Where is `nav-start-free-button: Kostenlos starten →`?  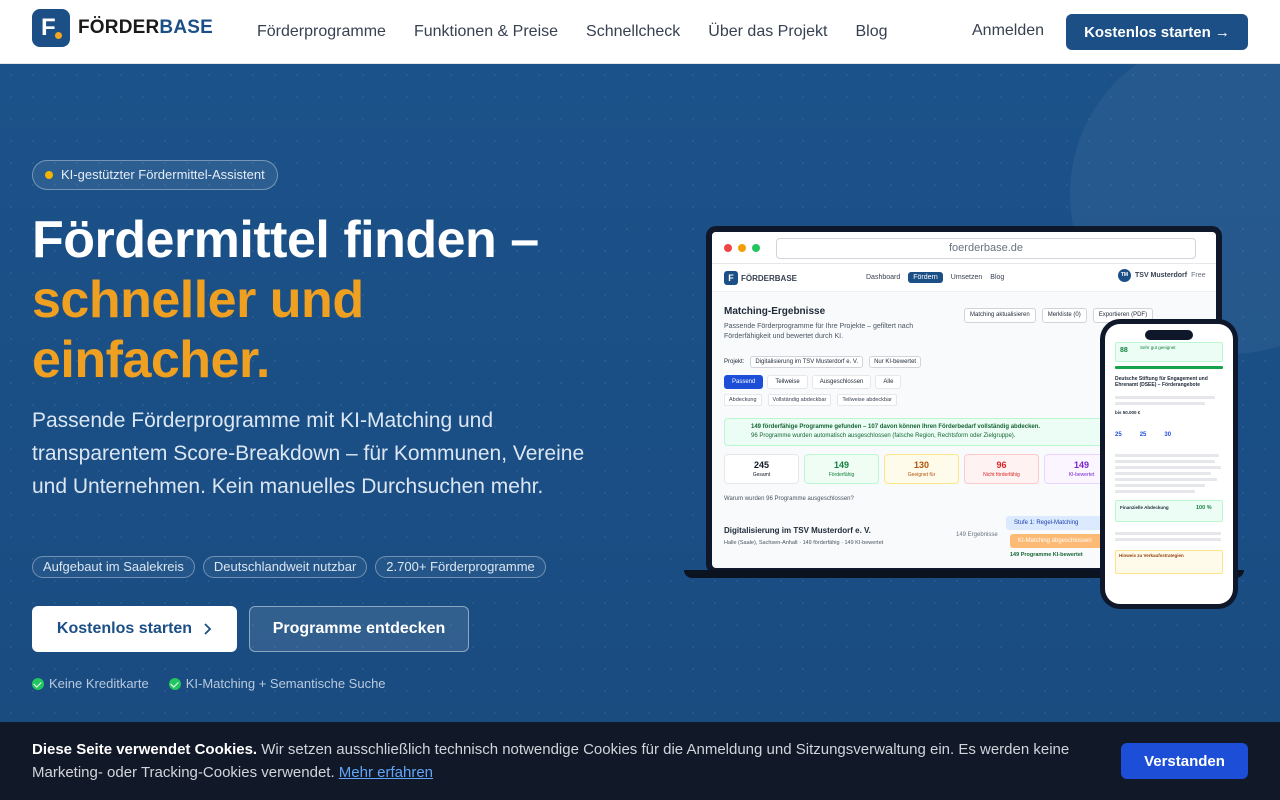
nav-start-free-button: Kostenlos starten → is located at coordinates (1157, 32).